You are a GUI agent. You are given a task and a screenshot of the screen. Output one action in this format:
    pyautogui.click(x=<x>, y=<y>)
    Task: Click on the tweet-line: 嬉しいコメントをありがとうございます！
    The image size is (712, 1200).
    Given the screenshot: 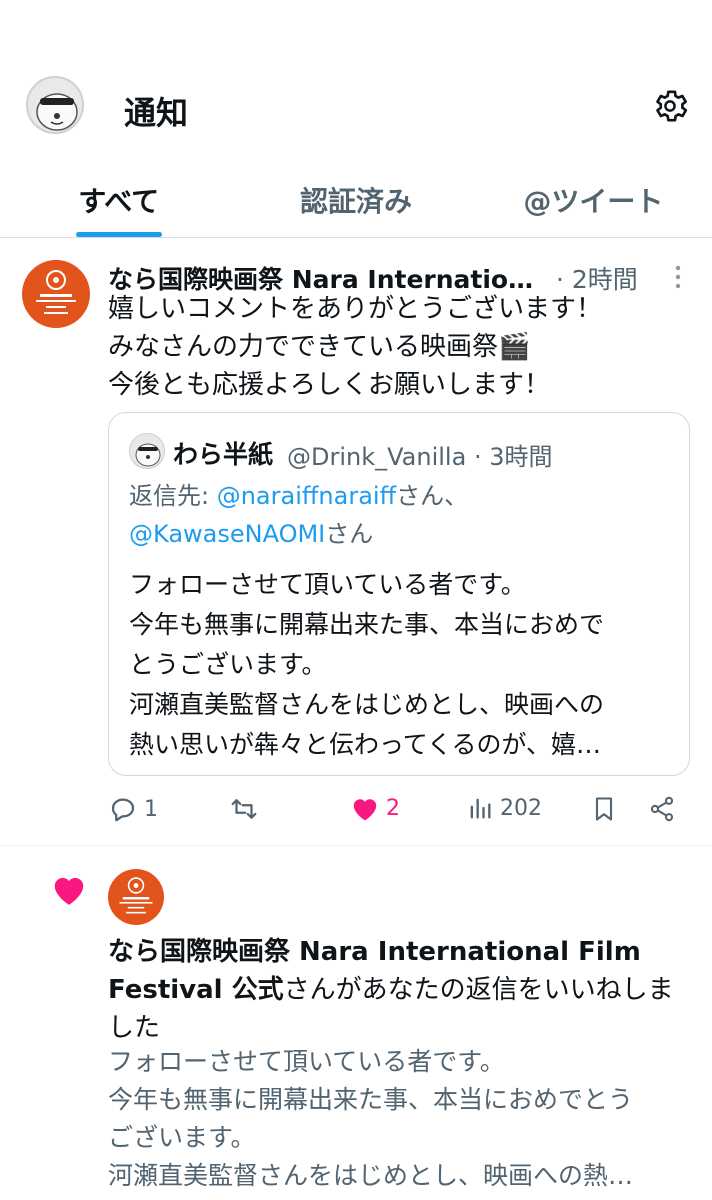 What is the action you would take?
    pyautogui.click(x=355, y=309)
    